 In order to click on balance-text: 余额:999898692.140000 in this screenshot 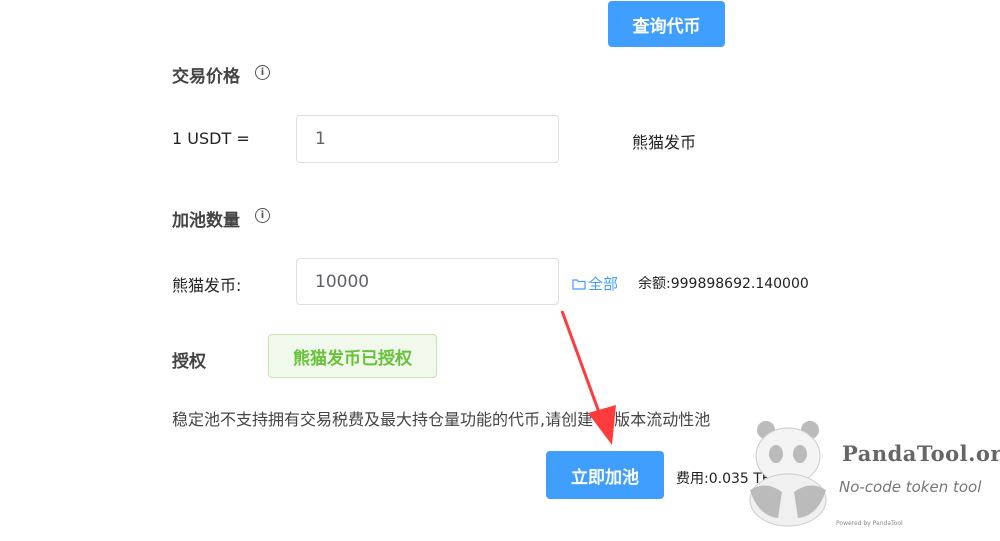, I will do `click(723, 284)`.